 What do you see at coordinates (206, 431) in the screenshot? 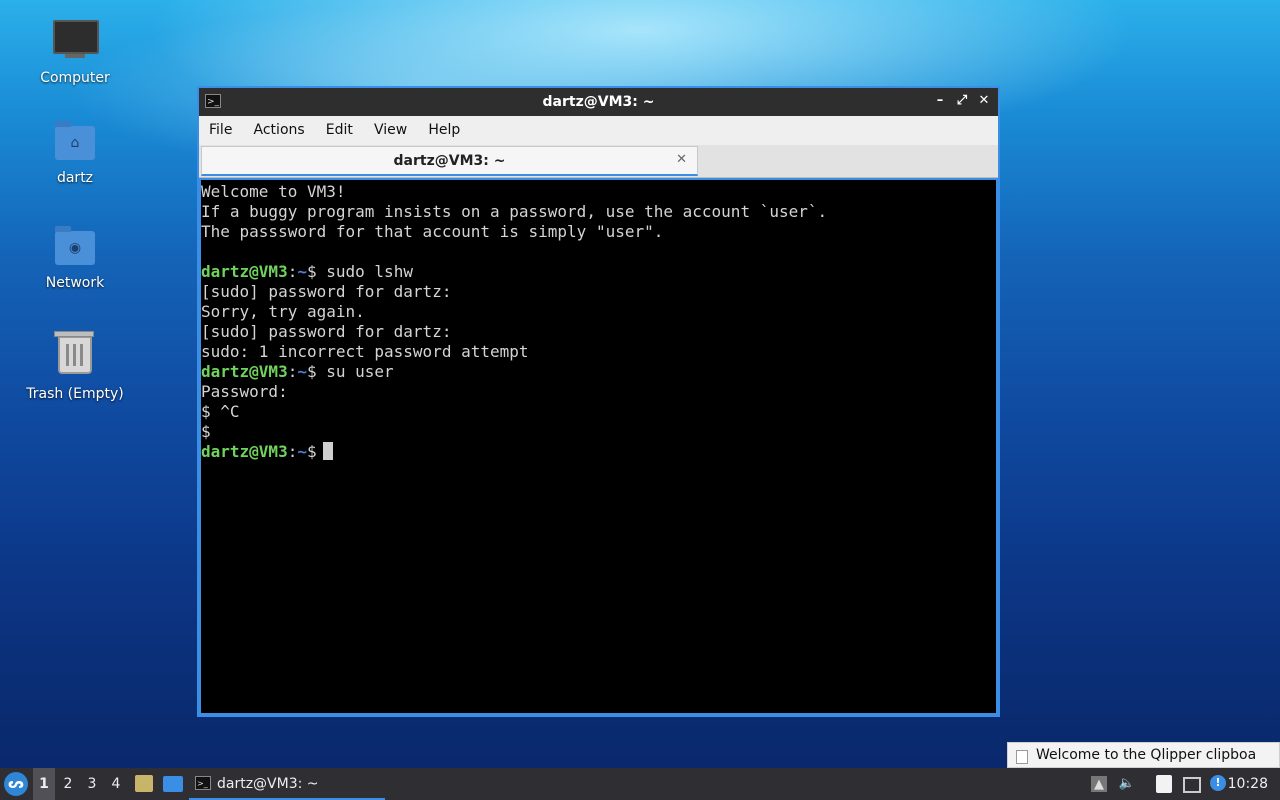
I see `terminal-line: $` at bounding box center [206, 431].